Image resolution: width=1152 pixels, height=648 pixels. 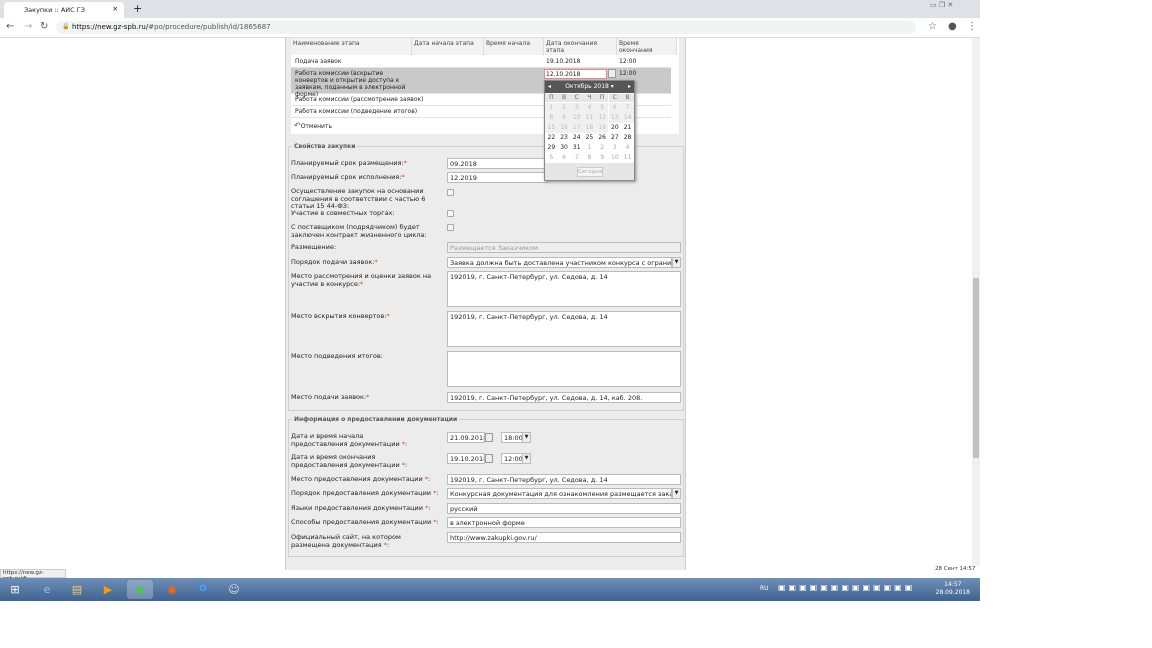 What do you see at coordinates (615, 157) in the screenshot?
I see `calendar-day: 10` at bounding box center [615, 157].